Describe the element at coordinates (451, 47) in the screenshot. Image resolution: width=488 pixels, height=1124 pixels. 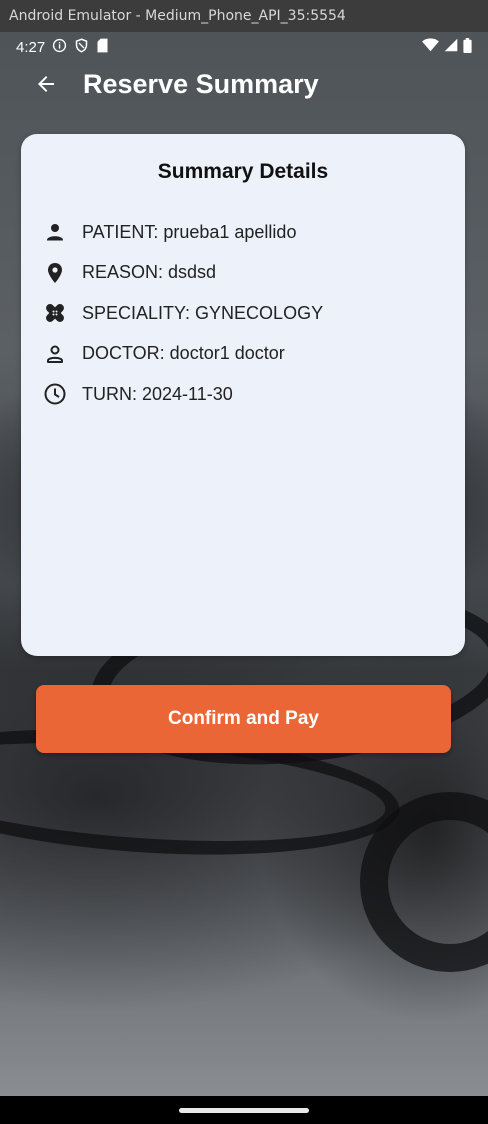
I see `signal-icon` at that location.